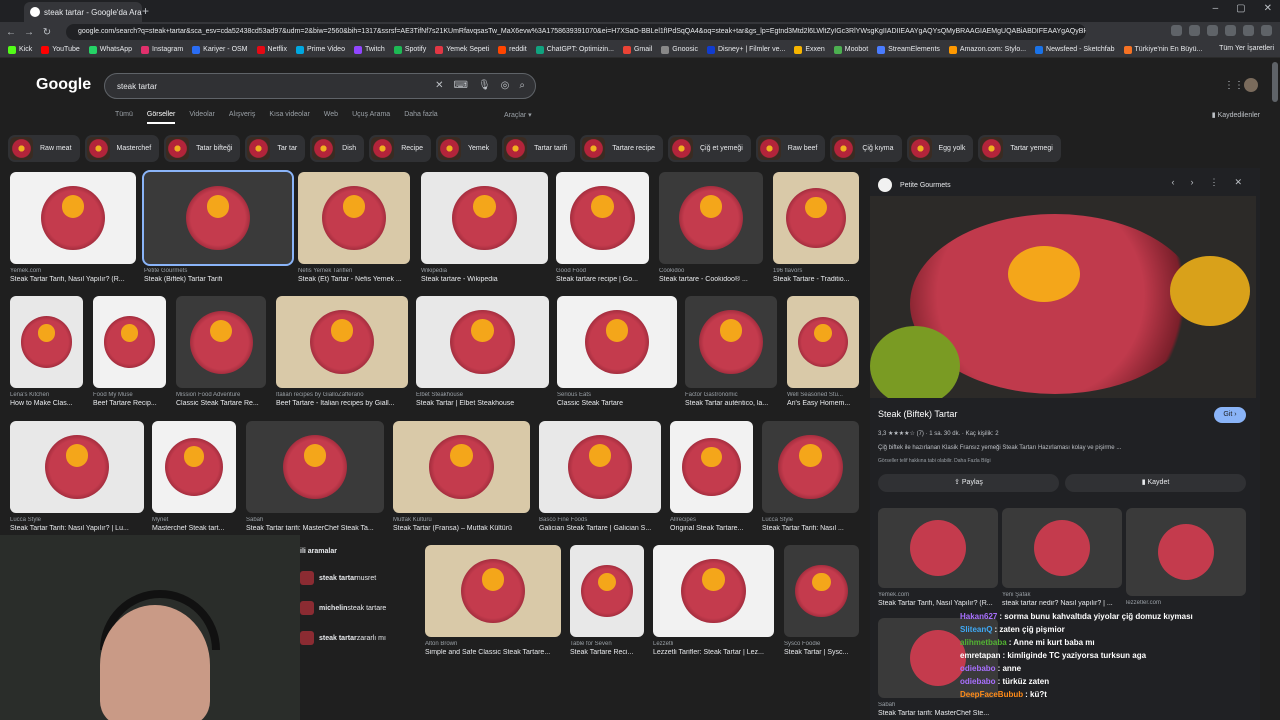 Image resolution: width=1280 pixels, height=720 pixels. What do you see at coordinates (968, 483) in the screenshot?
I see `share-button: ⇪ Paylaş` at bounding box center [968, 483].